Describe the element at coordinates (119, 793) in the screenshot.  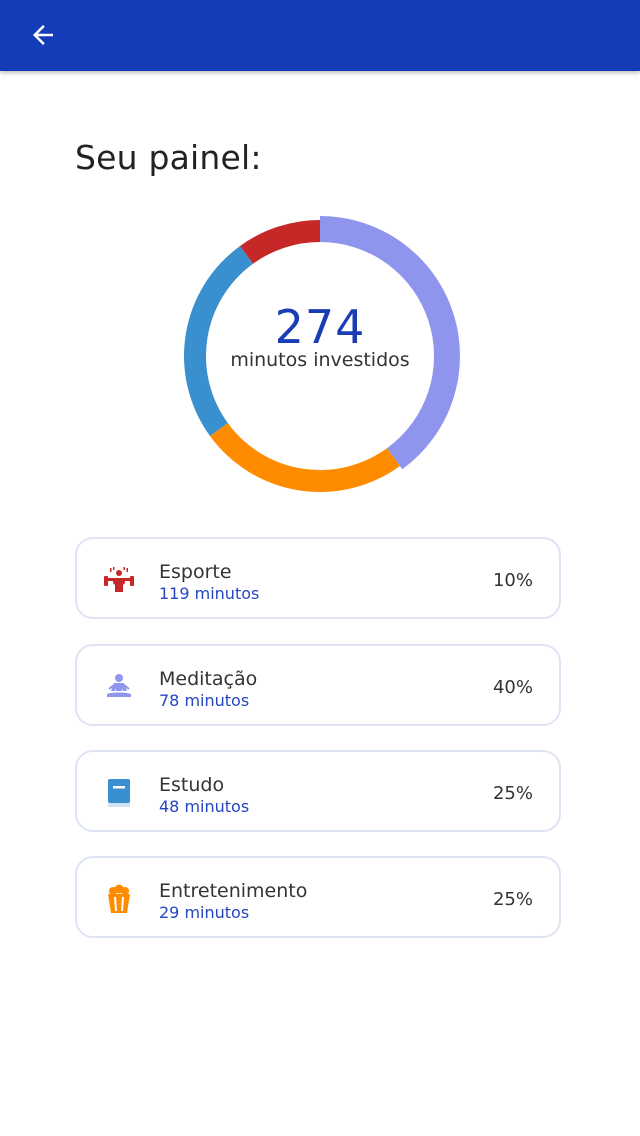
I see `book-icon` at that location.